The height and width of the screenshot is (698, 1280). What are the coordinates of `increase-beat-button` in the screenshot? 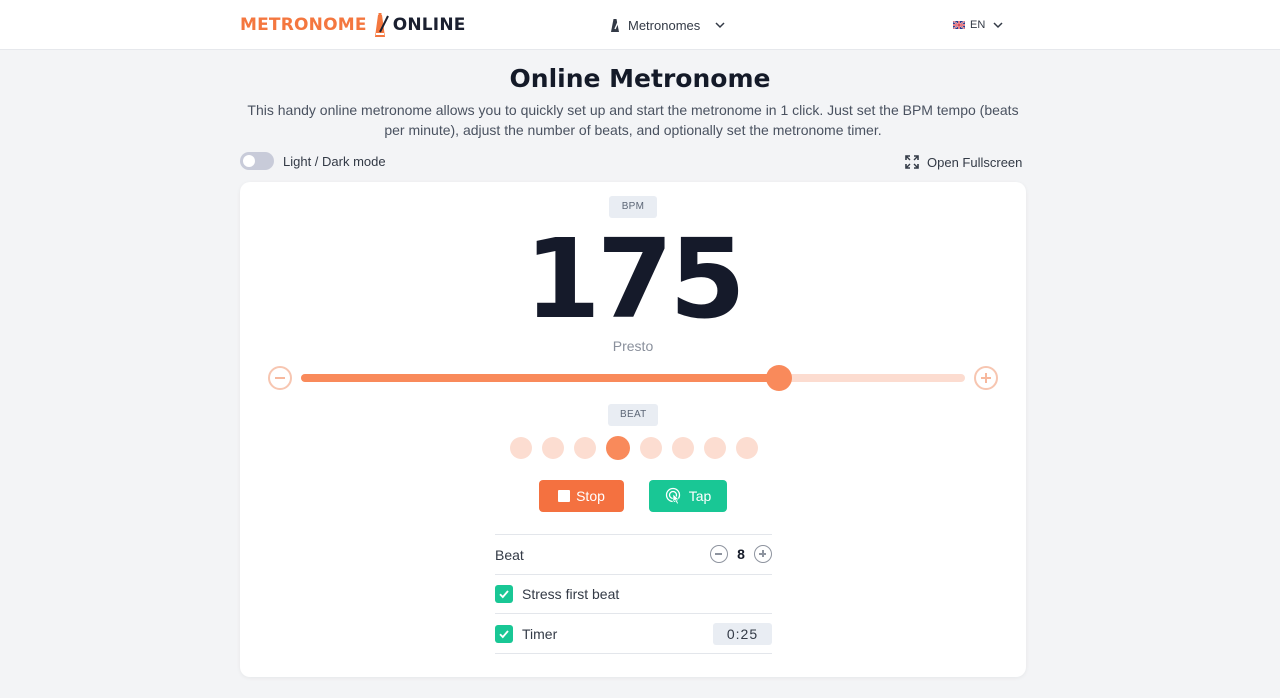 It's located at (763, 554).